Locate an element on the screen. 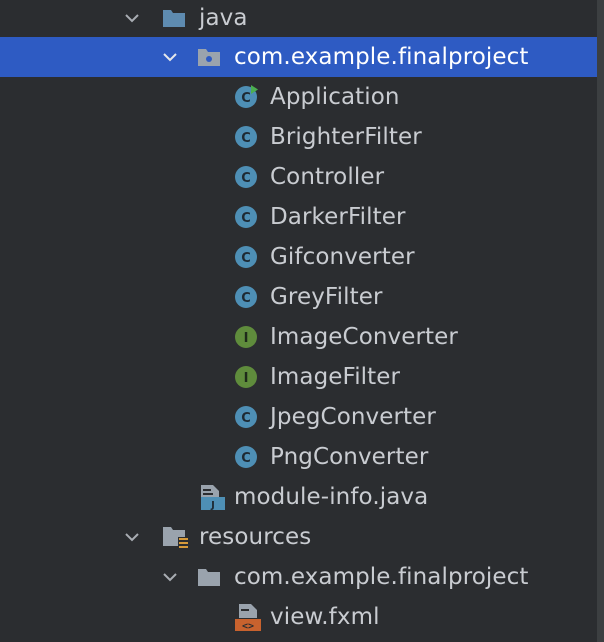  tree-item-greyfilter: C GreyFilter is located at coordinates (298, 297).